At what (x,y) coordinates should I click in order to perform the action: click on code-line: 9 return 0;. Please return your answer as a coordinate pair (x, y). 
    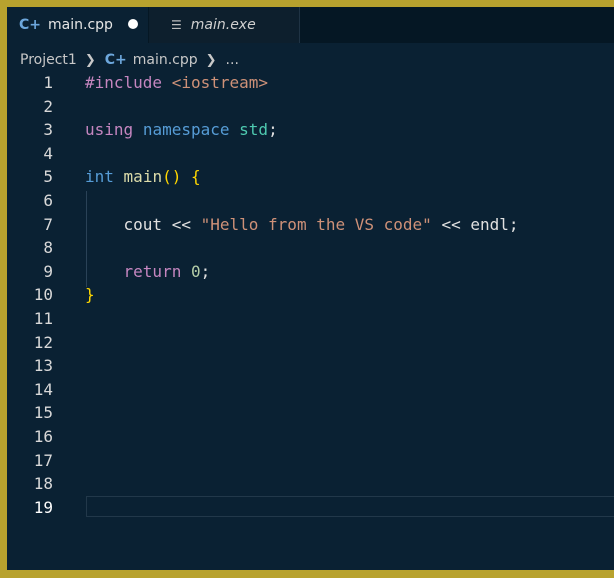
    Looking at the image, I should click on (310, 272).